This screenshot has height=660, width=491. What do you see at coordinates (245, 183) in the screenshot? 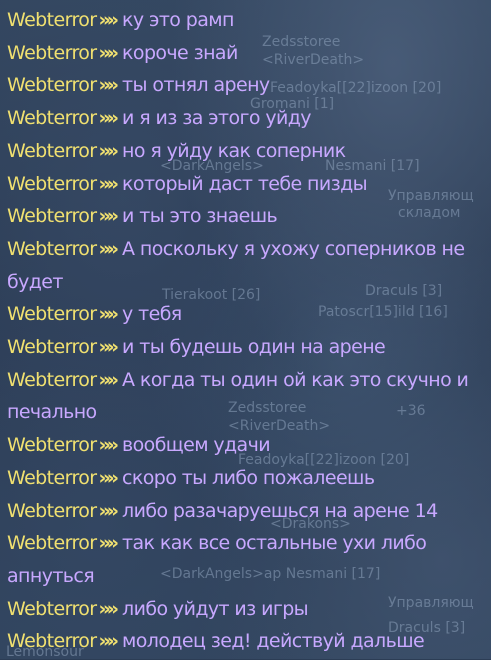
I see `chat-text: который даст тебе пизды` at bounding box center [245, 183].